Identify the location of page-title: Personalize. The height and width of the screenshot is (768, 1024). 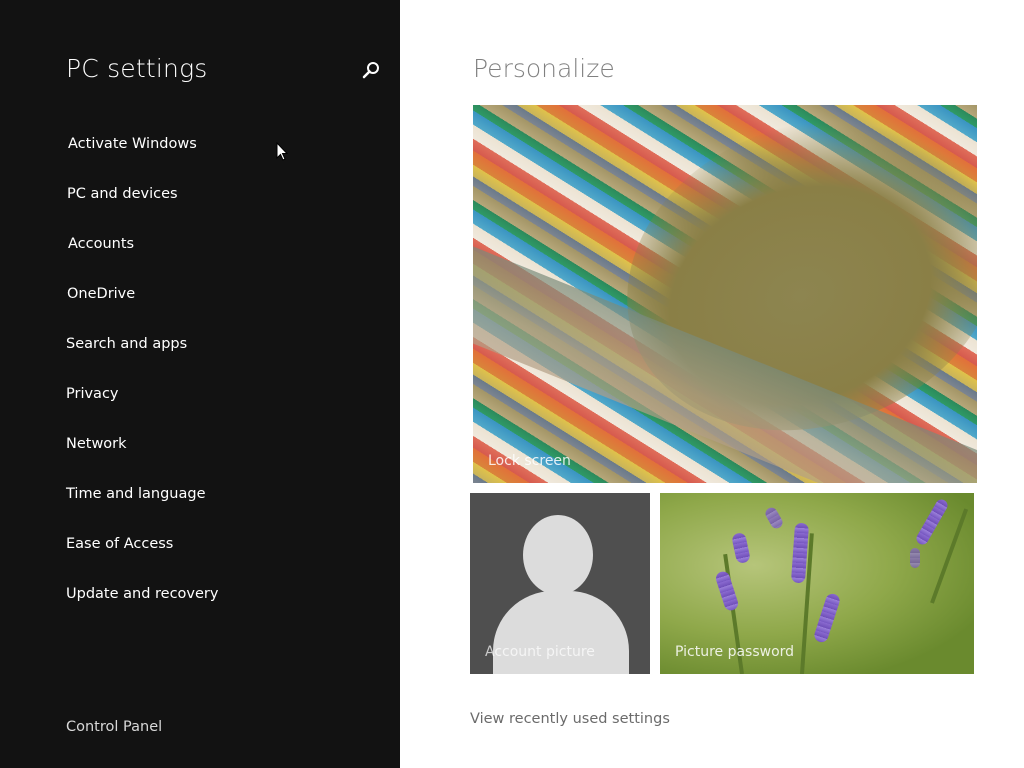
(544, 68).